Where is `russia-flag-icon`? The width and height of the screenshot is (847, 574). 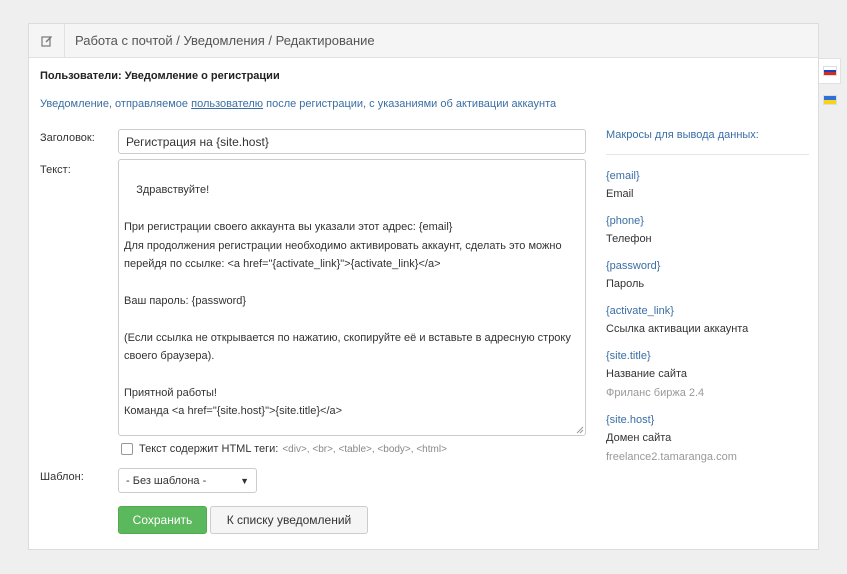 russia-flag-icon is located at coordinates (829, 71).